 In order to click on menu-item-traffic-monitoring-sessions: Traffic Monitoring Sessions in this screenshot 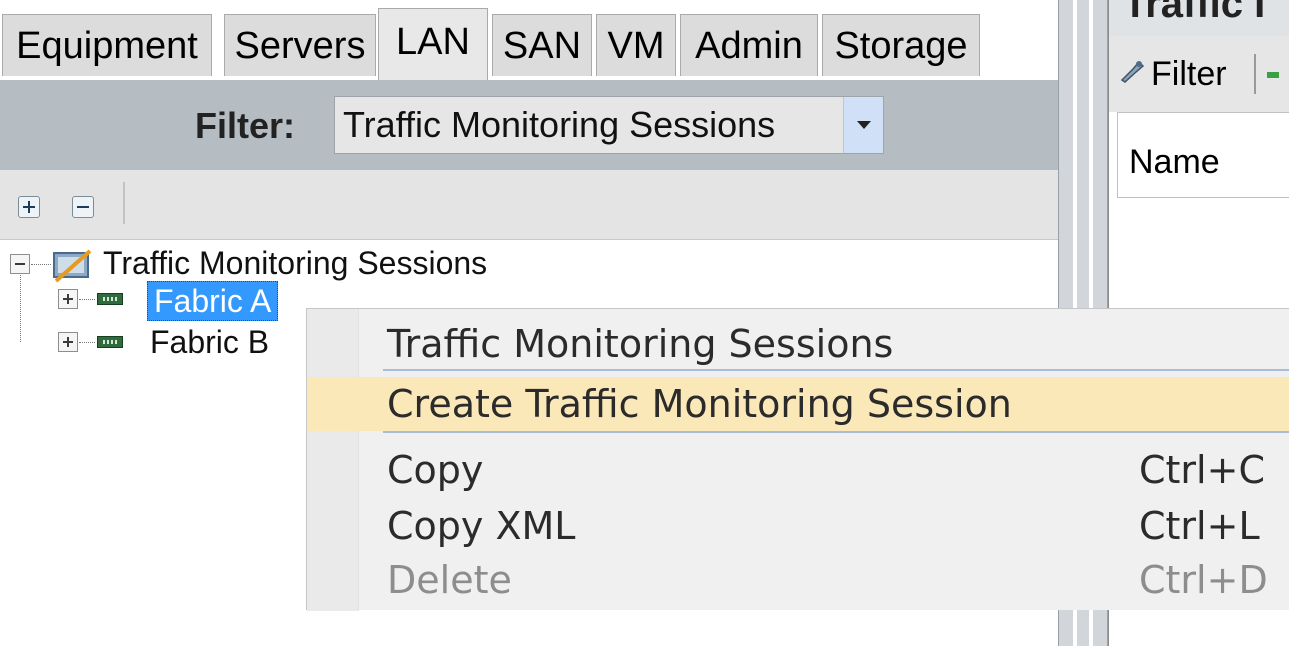, I will do `click(798, 344)`.